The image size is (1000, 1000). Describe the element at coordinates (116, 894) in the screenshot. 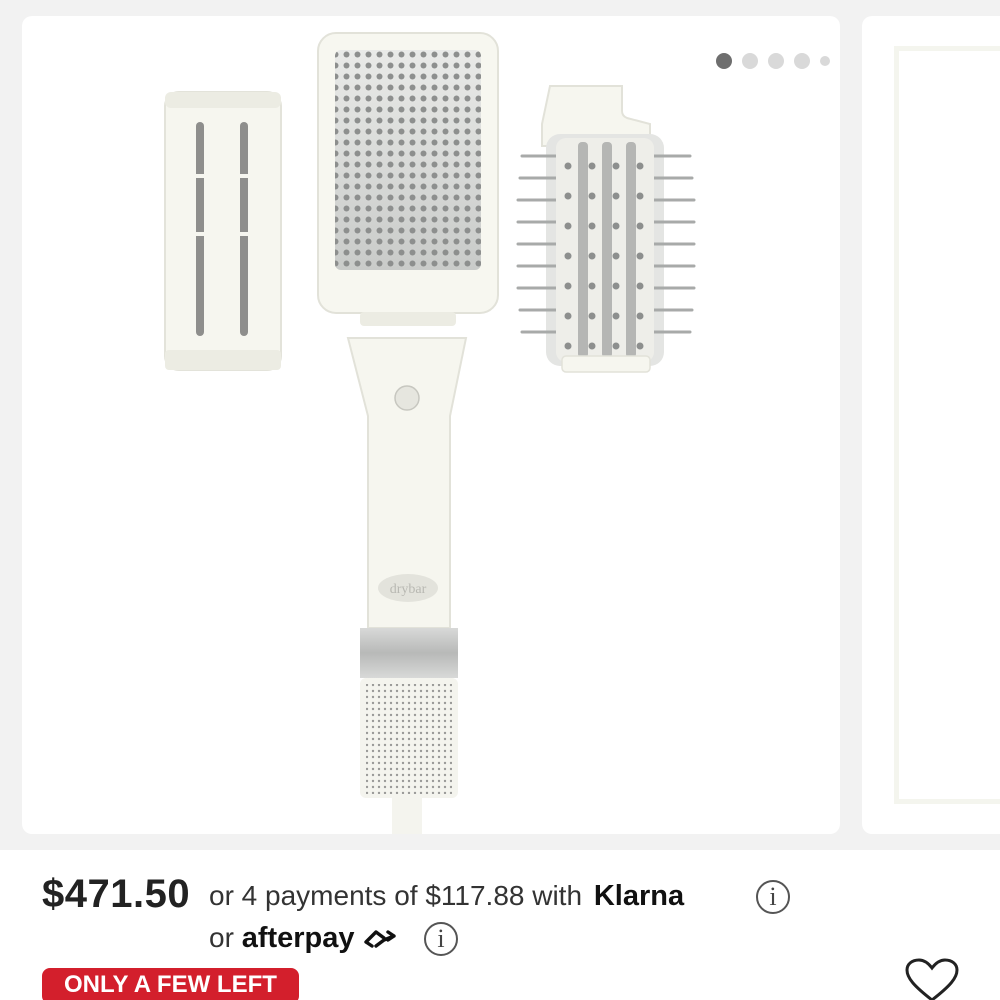

I see `product-price: $471.50` at that location.